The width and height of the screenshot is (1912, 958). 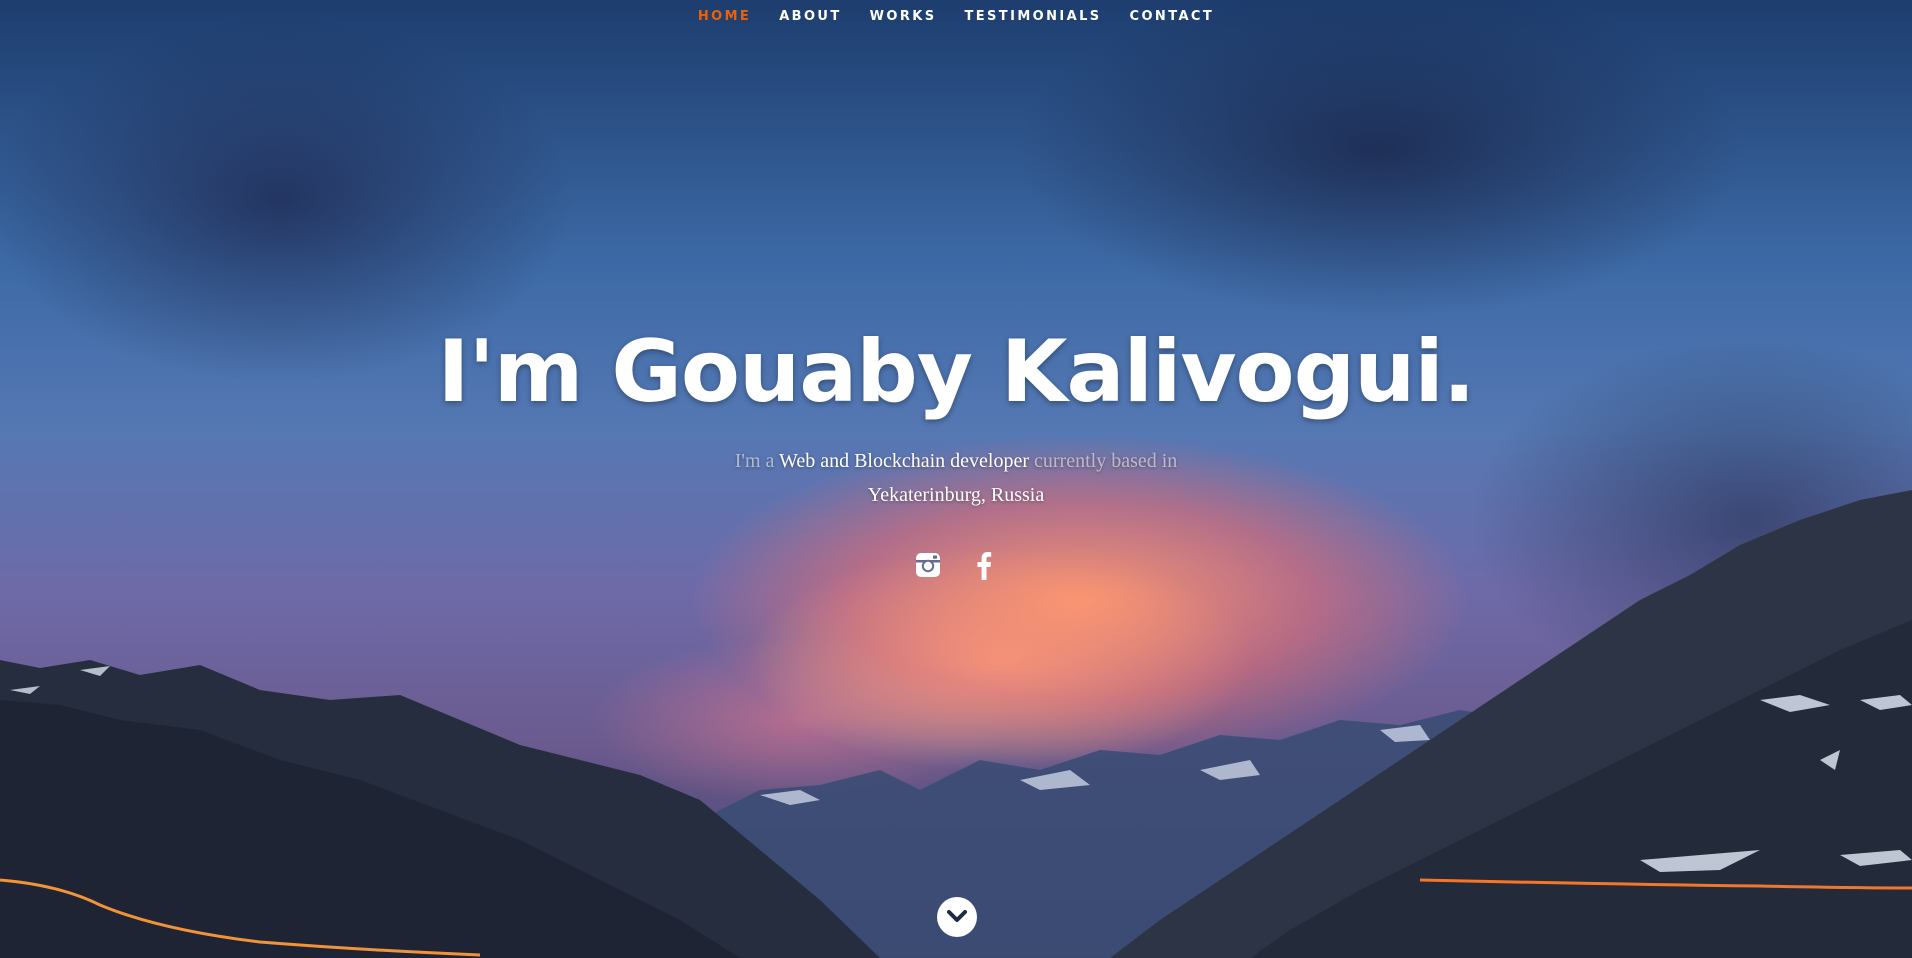 What do you see at coordinates (956, 565) in the screenshot?
I see `social-links` at bounding box center [956, 565].